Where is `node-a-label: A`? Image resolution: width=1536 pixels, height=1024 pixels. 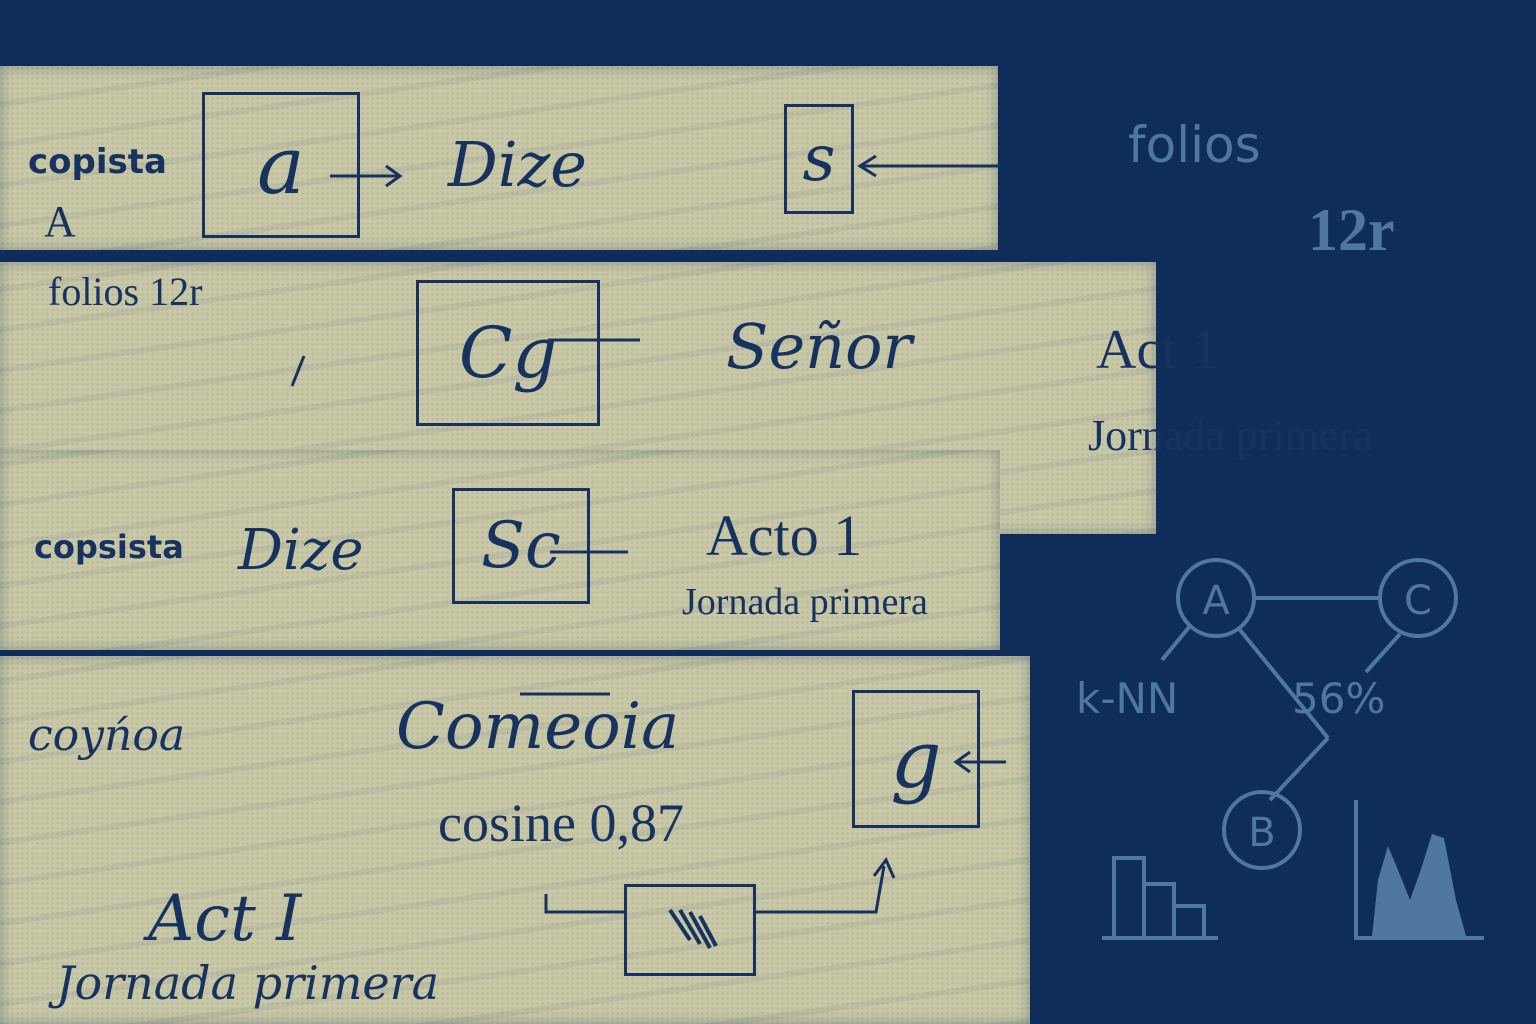
node-a-label: A is located at coordinates (1216, 601).